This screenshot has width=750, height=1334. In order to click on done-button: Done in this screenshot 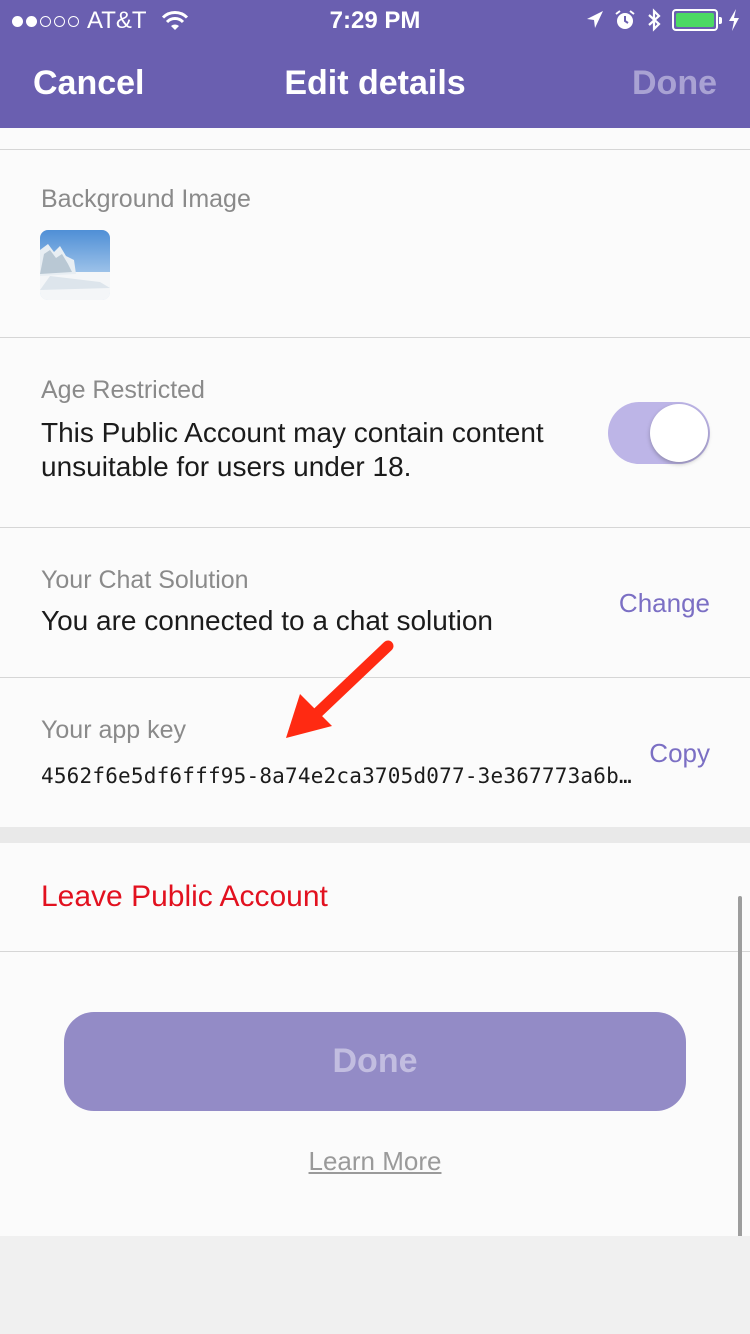, I will do `click(375, 1061)`.